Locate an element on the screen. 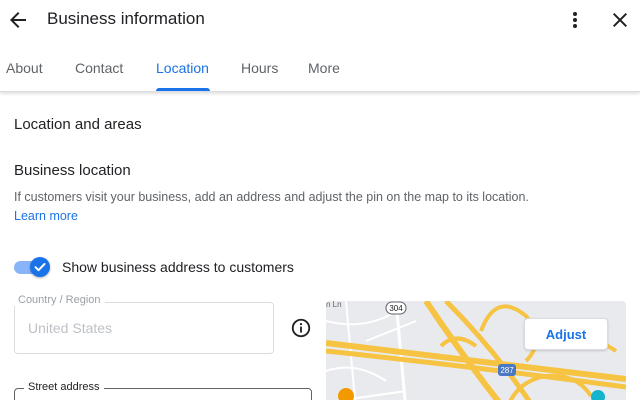 The height and width of the screenshot is (400, 640). check-icon is located at coordinates (40, 267).